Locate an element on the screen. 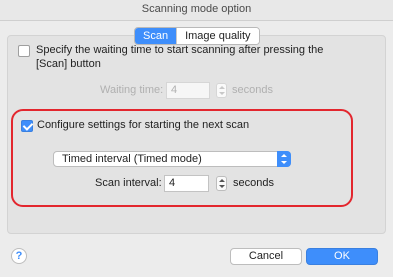  tab-bar: Scan Image quality is located at coordinates (197, 36).